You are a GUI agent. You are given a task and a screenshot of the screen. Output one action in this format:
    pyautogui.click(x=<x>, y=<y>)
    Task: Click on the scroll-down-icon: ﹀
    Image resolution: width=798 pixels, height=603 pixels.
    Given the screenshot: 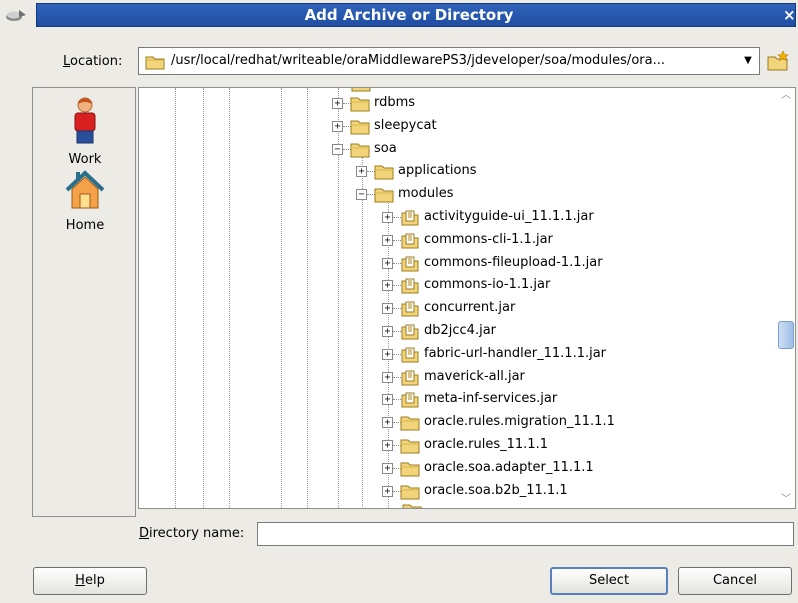 What is the action you would take?
    pyautogui.click(x=786, y=500)
    